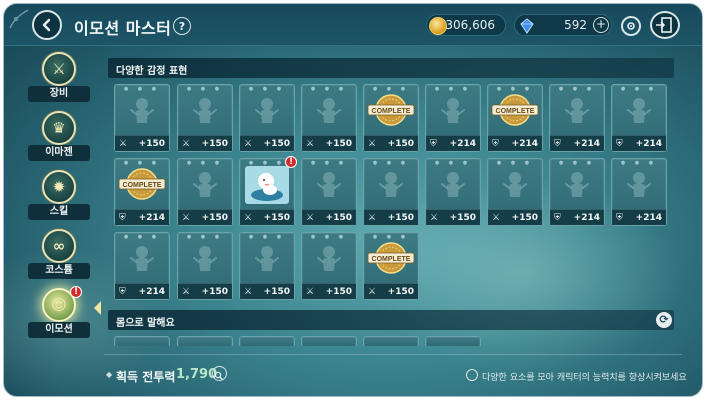 Image resolution: width=706 pixels, height=400 pixels. Describe the element at coordinates (59, 316) in the screenshot. I see `sidebar-item-emotion: ☺ ! 이모션` at that location.